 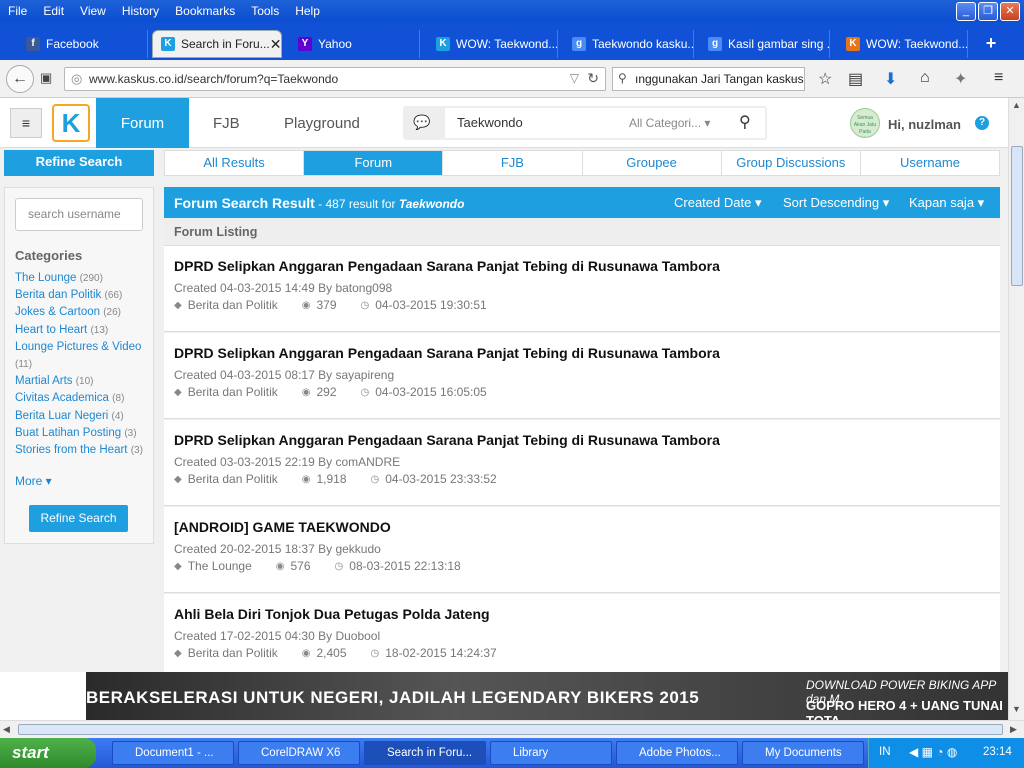 What do you see at coordinates (988, 11) in the screenshot?
I see `restore-icon: ❐` at bounding box center [988, 11].